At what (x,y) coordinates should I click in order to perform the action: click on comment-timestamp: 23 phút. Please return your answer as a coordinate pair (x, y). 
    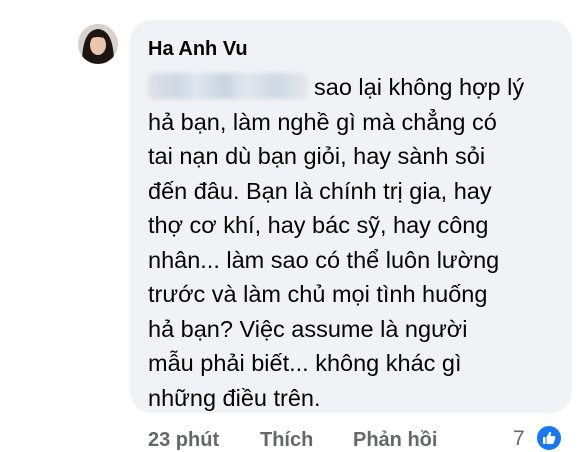
    Looking at the image, I should click on (183, 440).